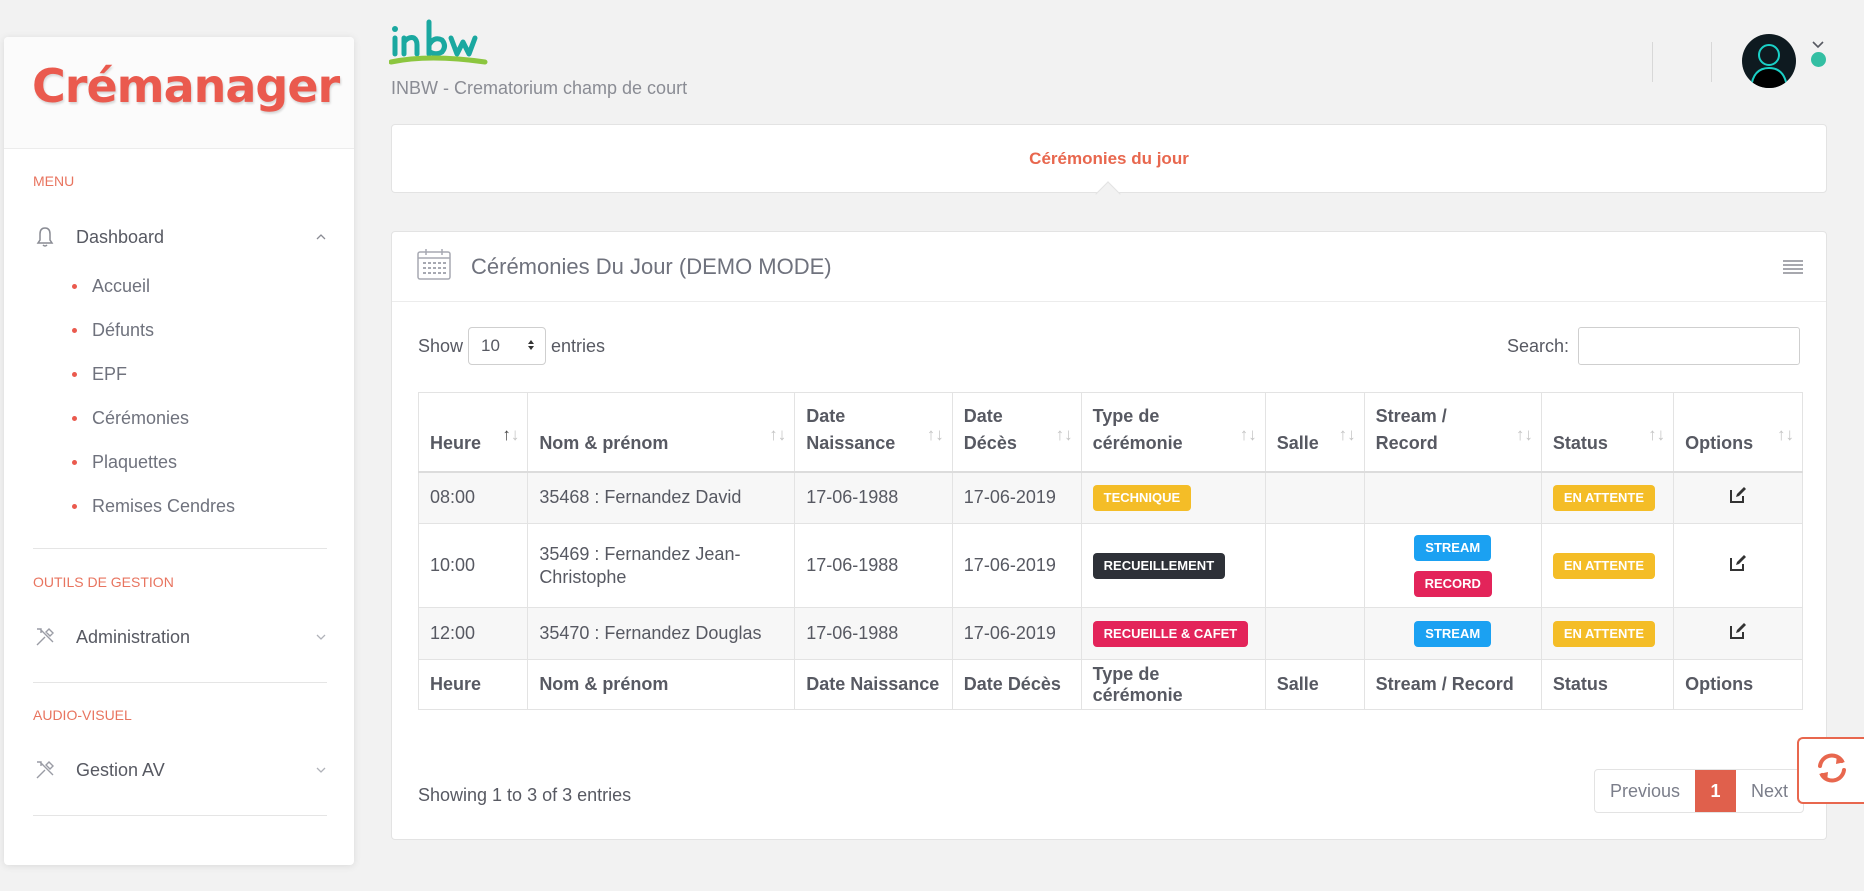  I want to click on cell-status: EN ATTENTE, so click(1607, 565).